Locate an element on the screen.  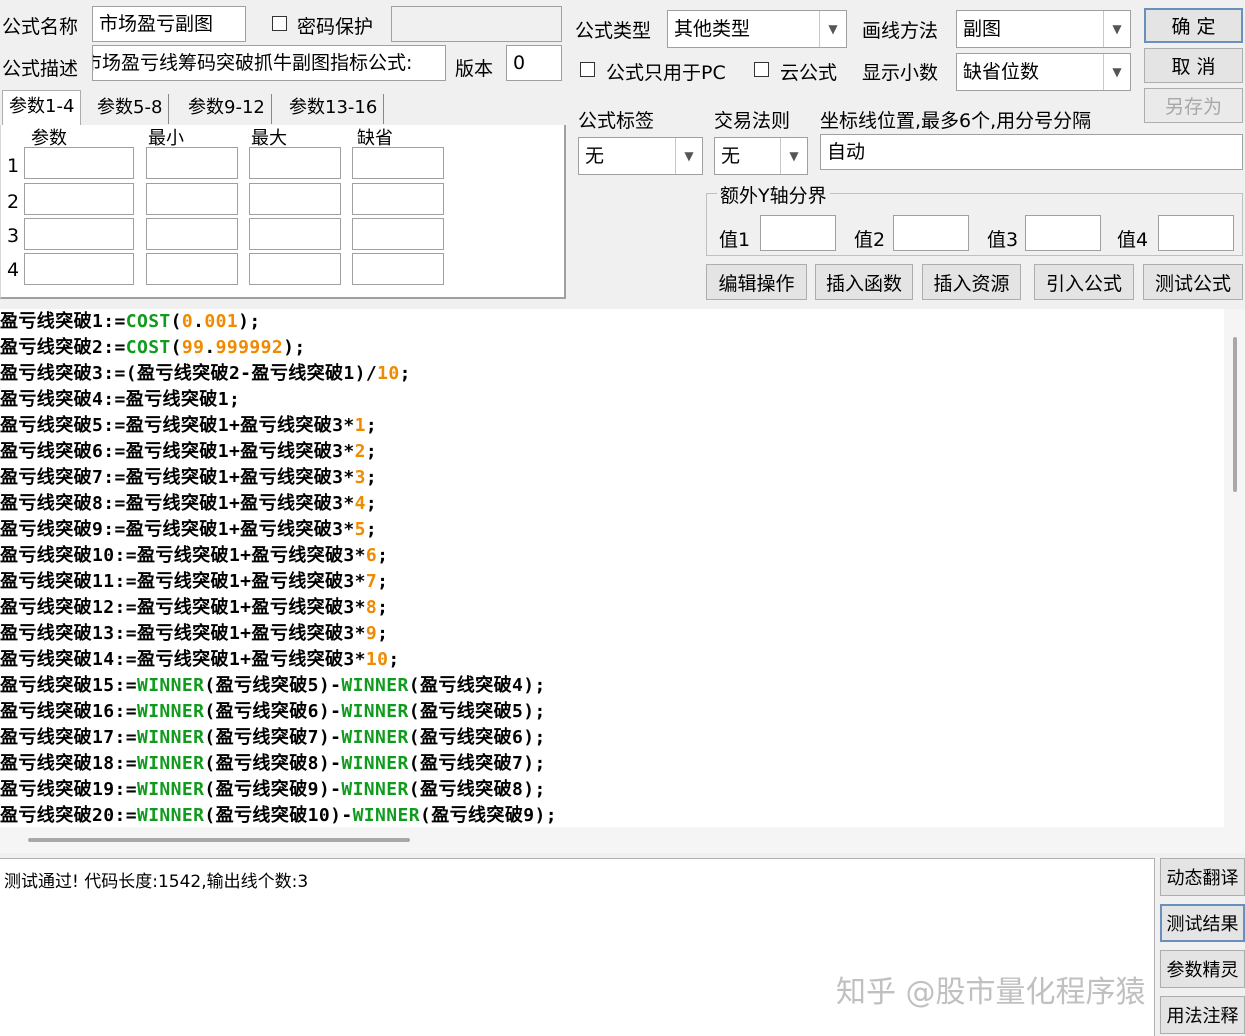
ok-button: 确 定 is located at coordinates (1193, 25).